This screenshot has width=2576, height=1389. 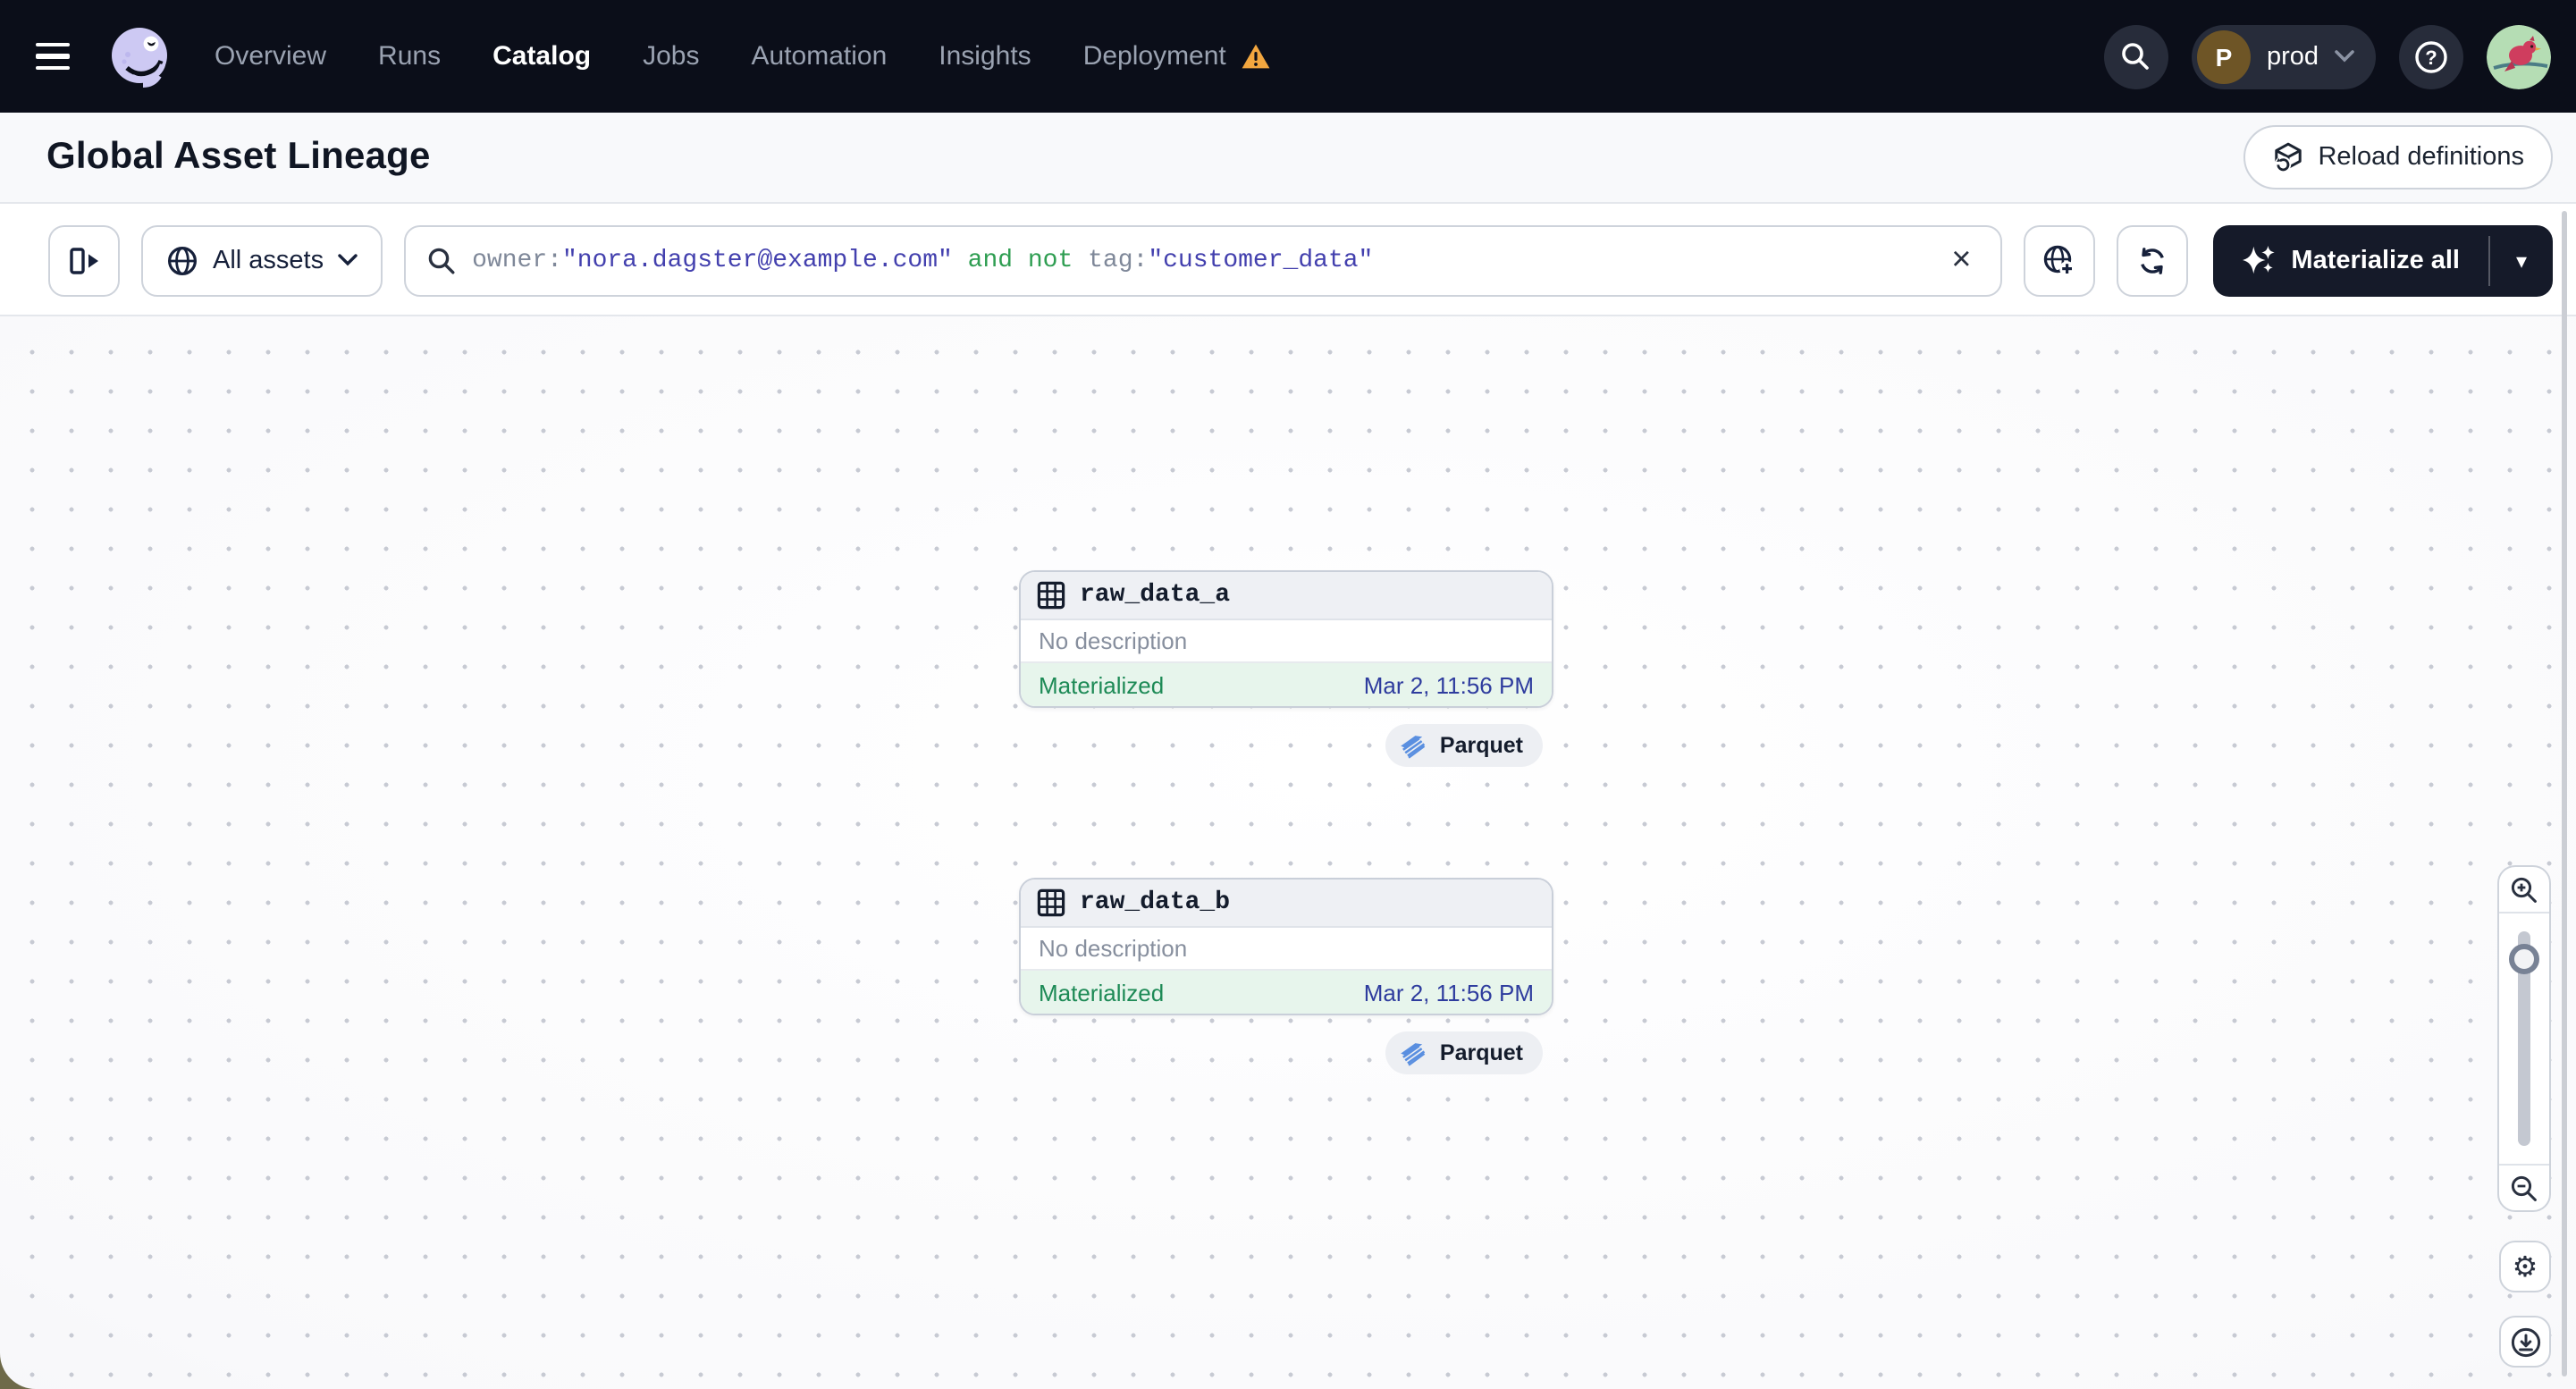 I want to click on asset-scope-selector: All assets, so click(x=262, y=260).